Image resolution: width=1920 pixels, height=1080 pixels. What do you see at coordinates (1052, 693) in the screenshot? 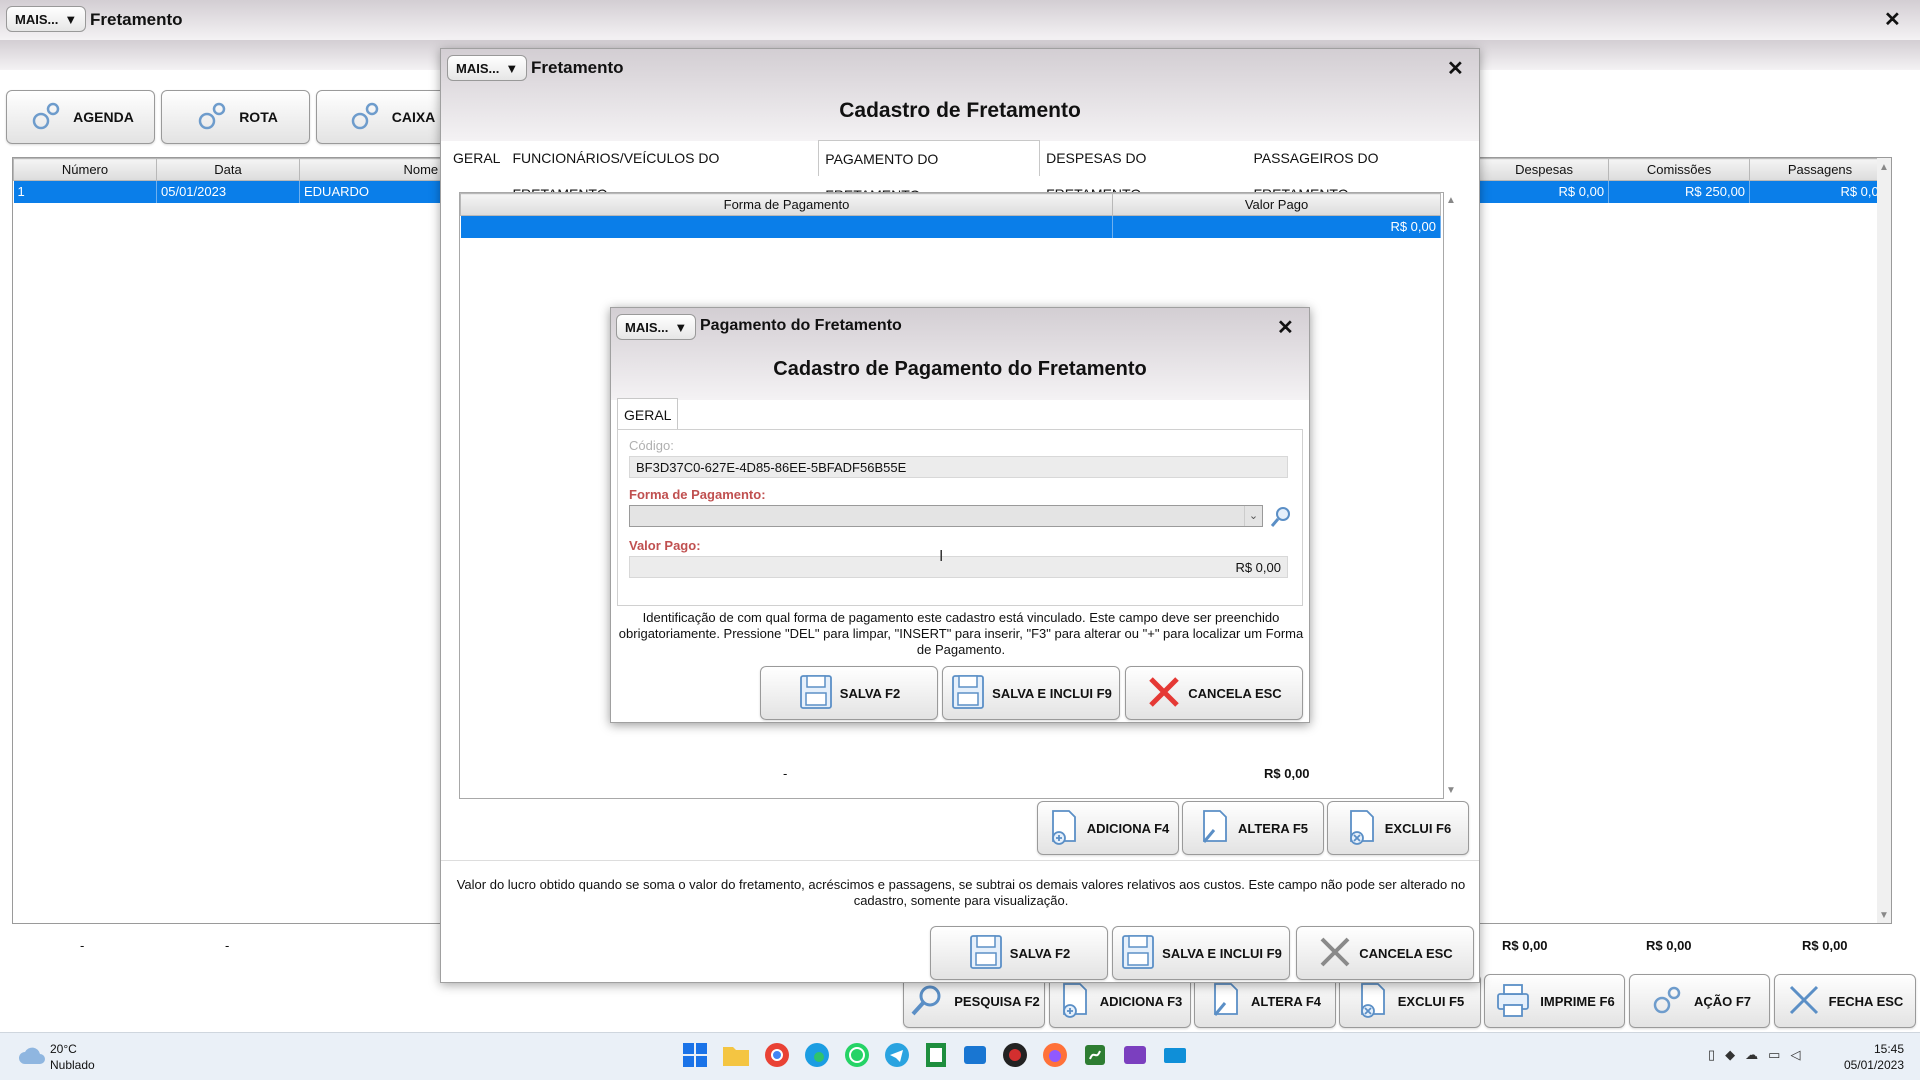
I see `pagamento-salva-inclui-label: SALVA E INCLUI F9` at bounding box center [1052, 693].